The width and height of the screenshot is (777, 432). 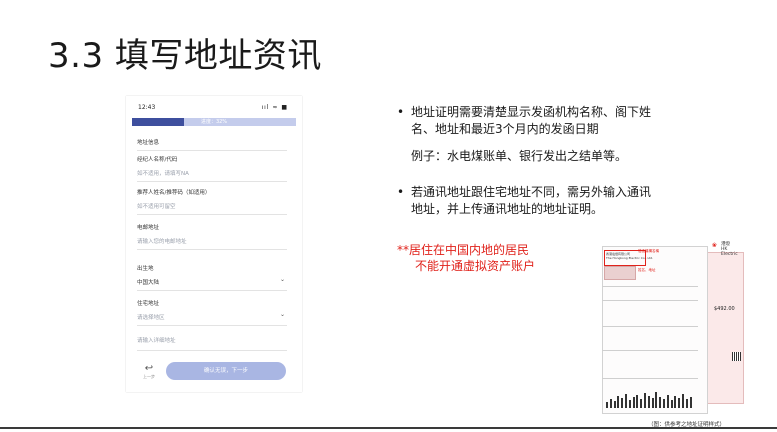 I want to click on birthplace-select: 中国大陆, so click(x=212, y=282).